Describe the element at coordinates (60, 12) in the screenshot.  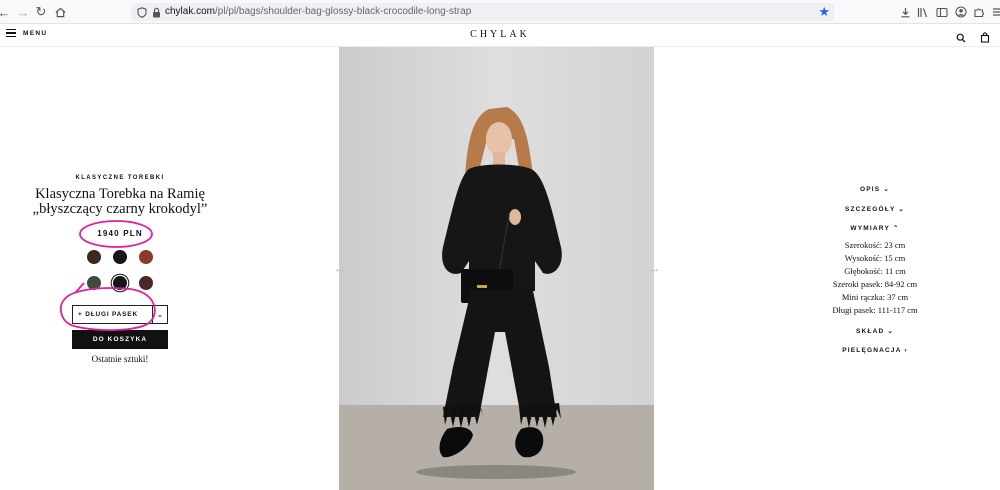
I see `home-icon` at that location.